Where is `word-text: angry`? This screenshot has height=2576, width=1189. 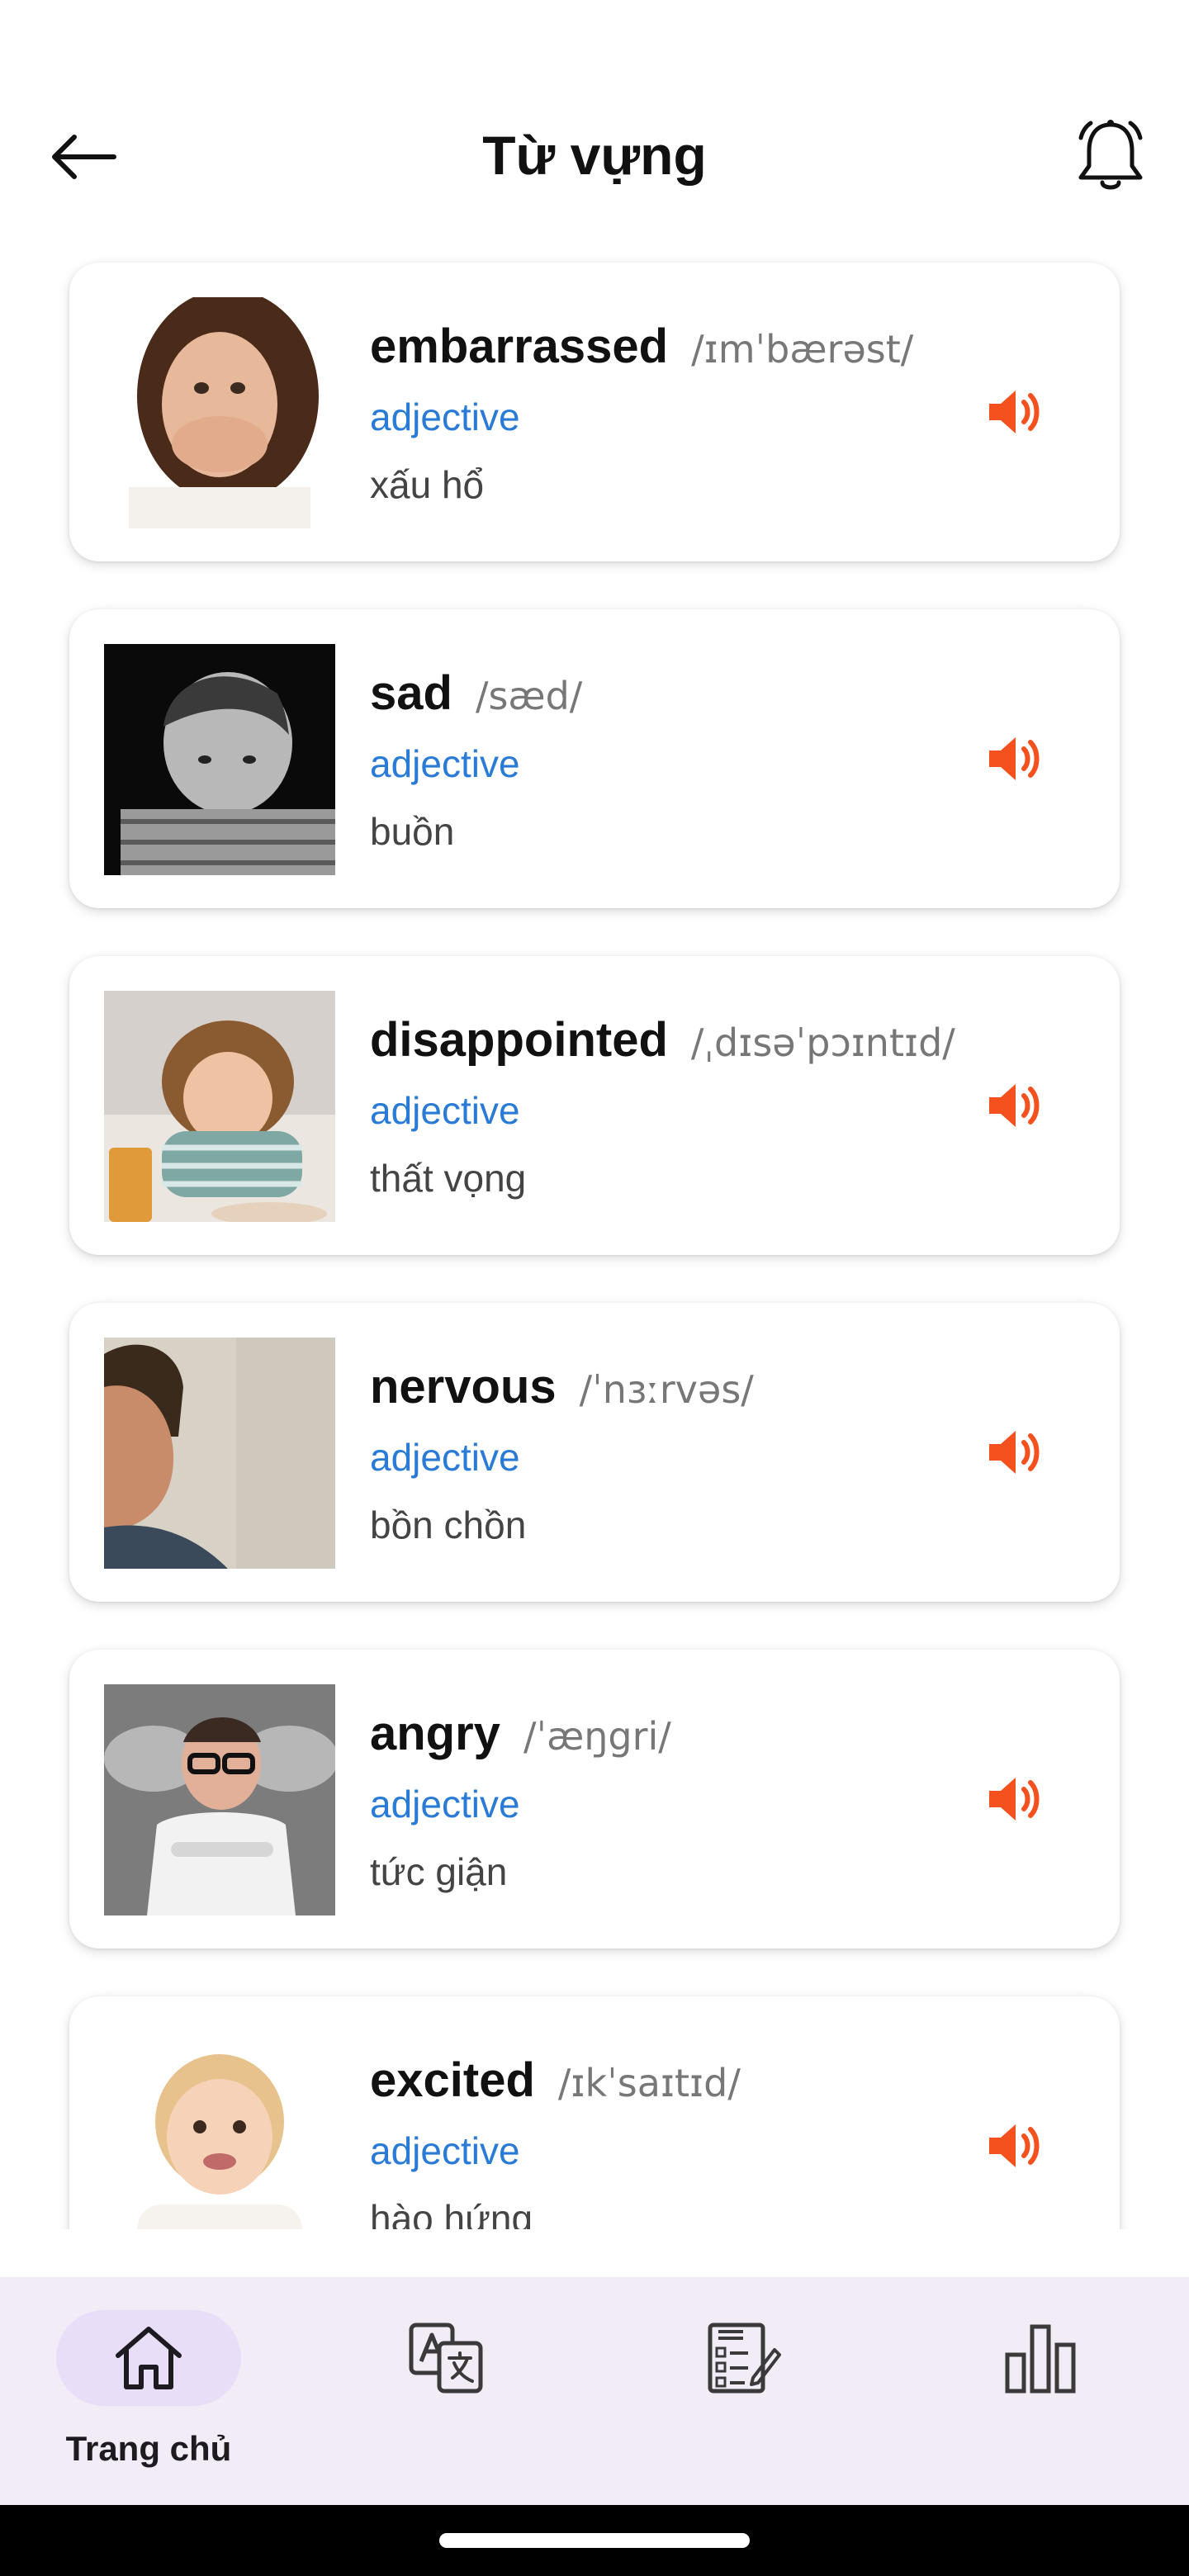 word-text: angry is located at coordinates (435, 1733).